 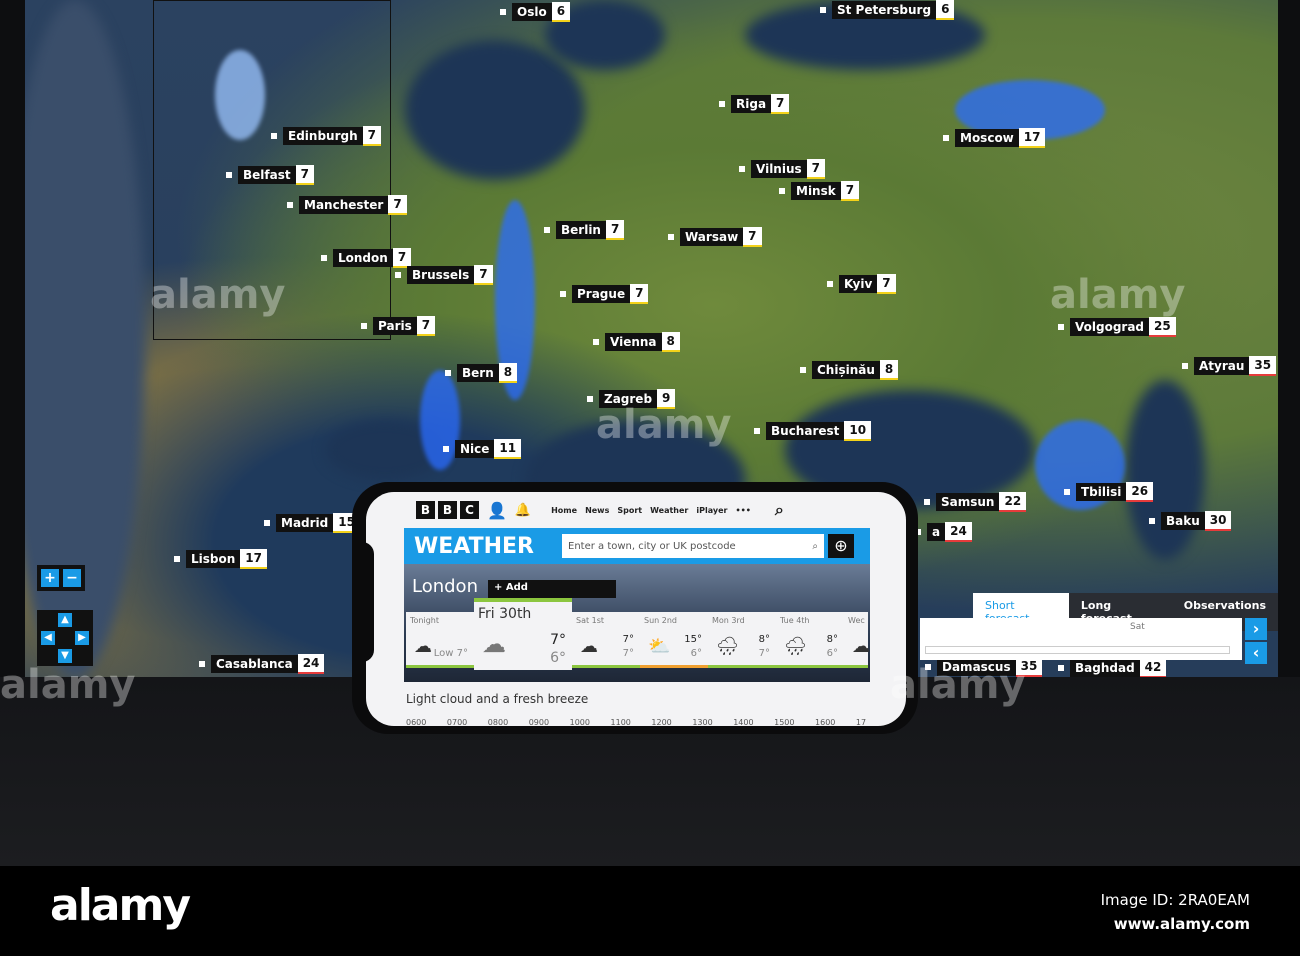 I want to click on forecast-description: Light cloud and a fresh breeze, so click(x=497, y=699).